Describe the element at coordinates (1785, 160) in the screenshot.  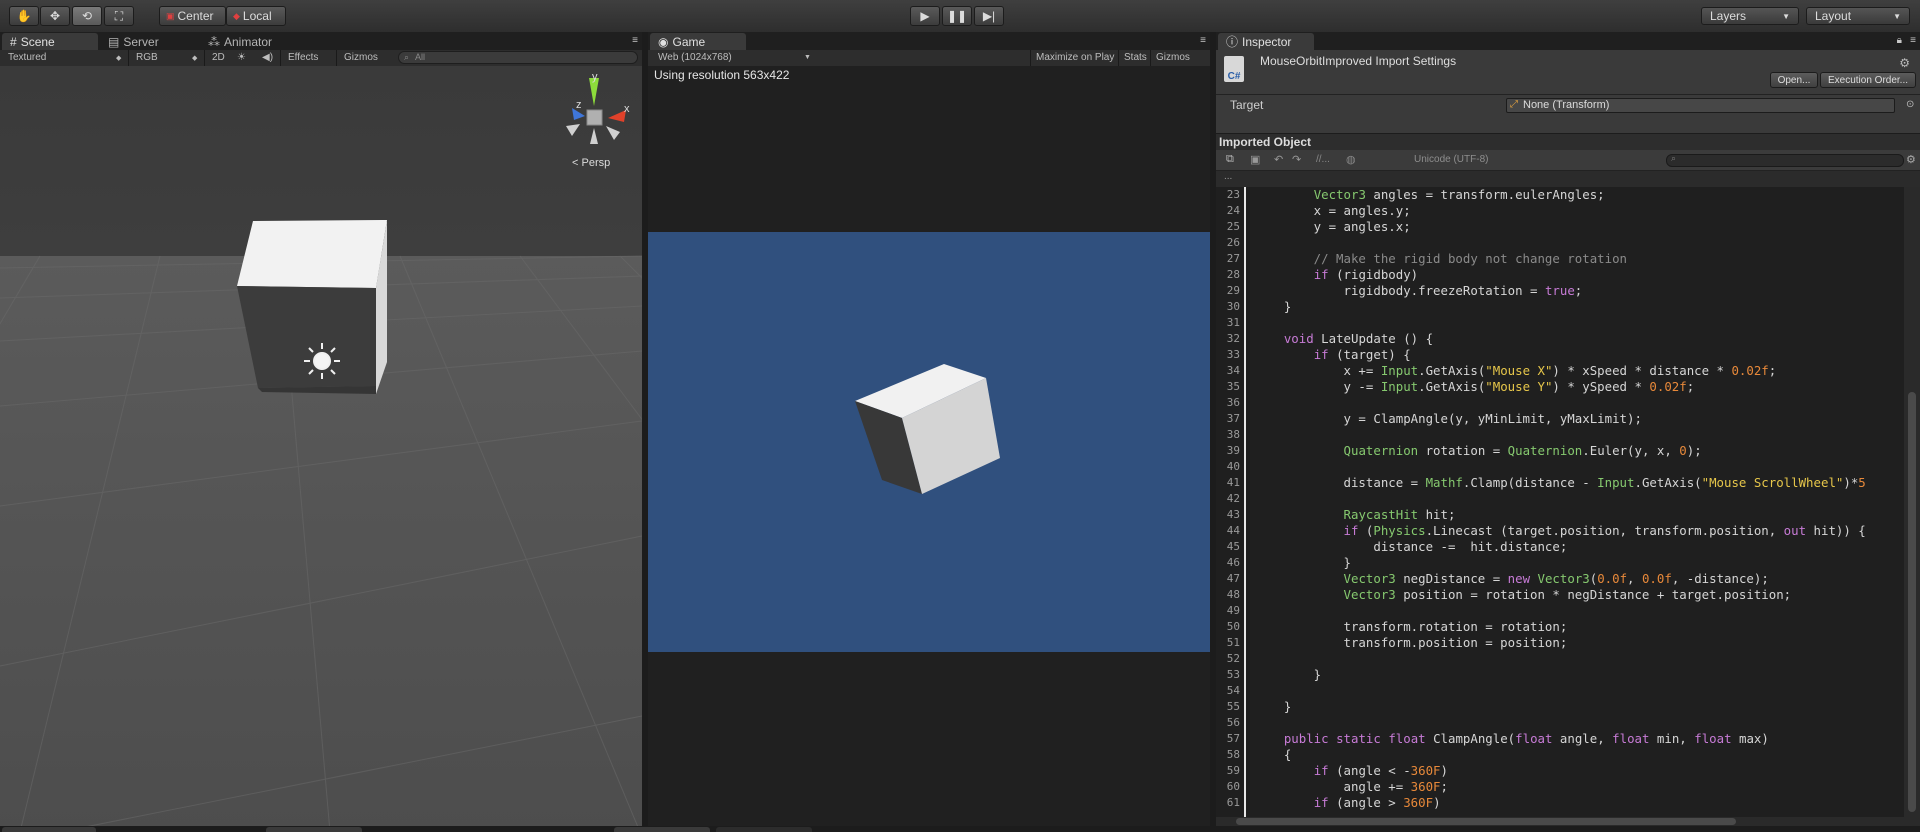
I see `code-search-input: ⌕` at that location.